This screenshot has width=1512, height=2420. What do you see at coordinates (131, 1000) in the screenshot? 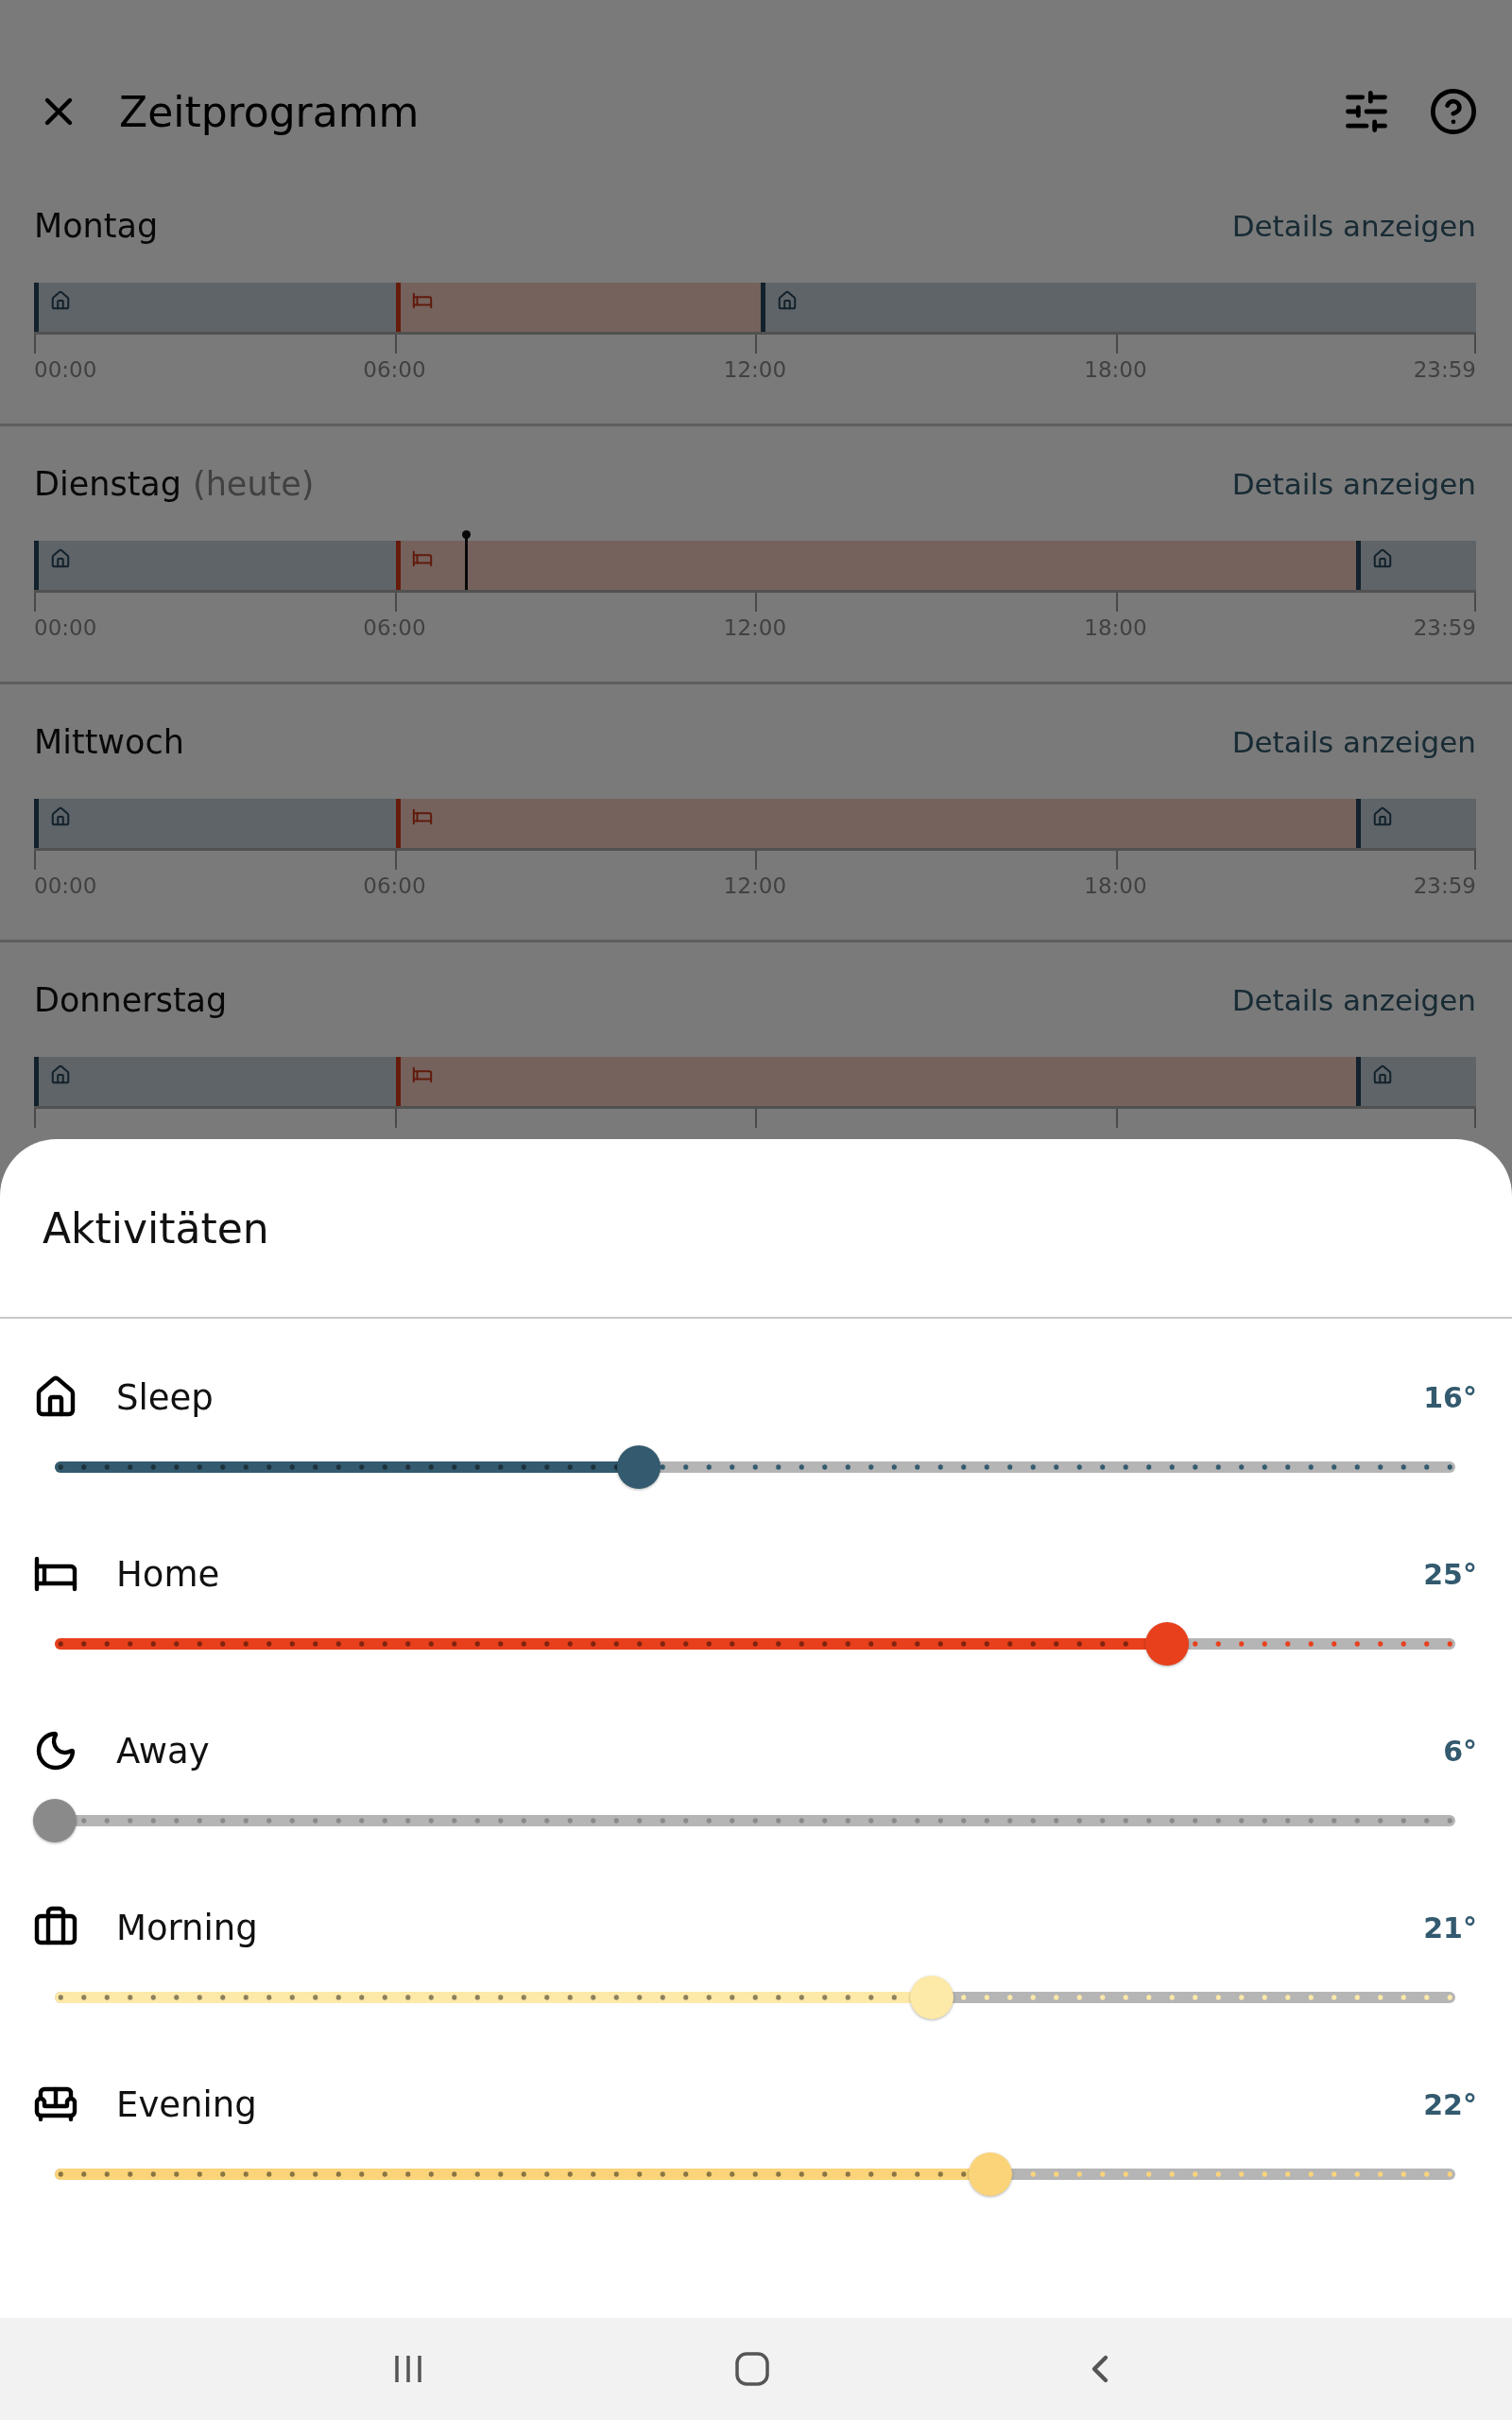
I see `day-name: Donnerstag` at bounding box center [131, 1000].